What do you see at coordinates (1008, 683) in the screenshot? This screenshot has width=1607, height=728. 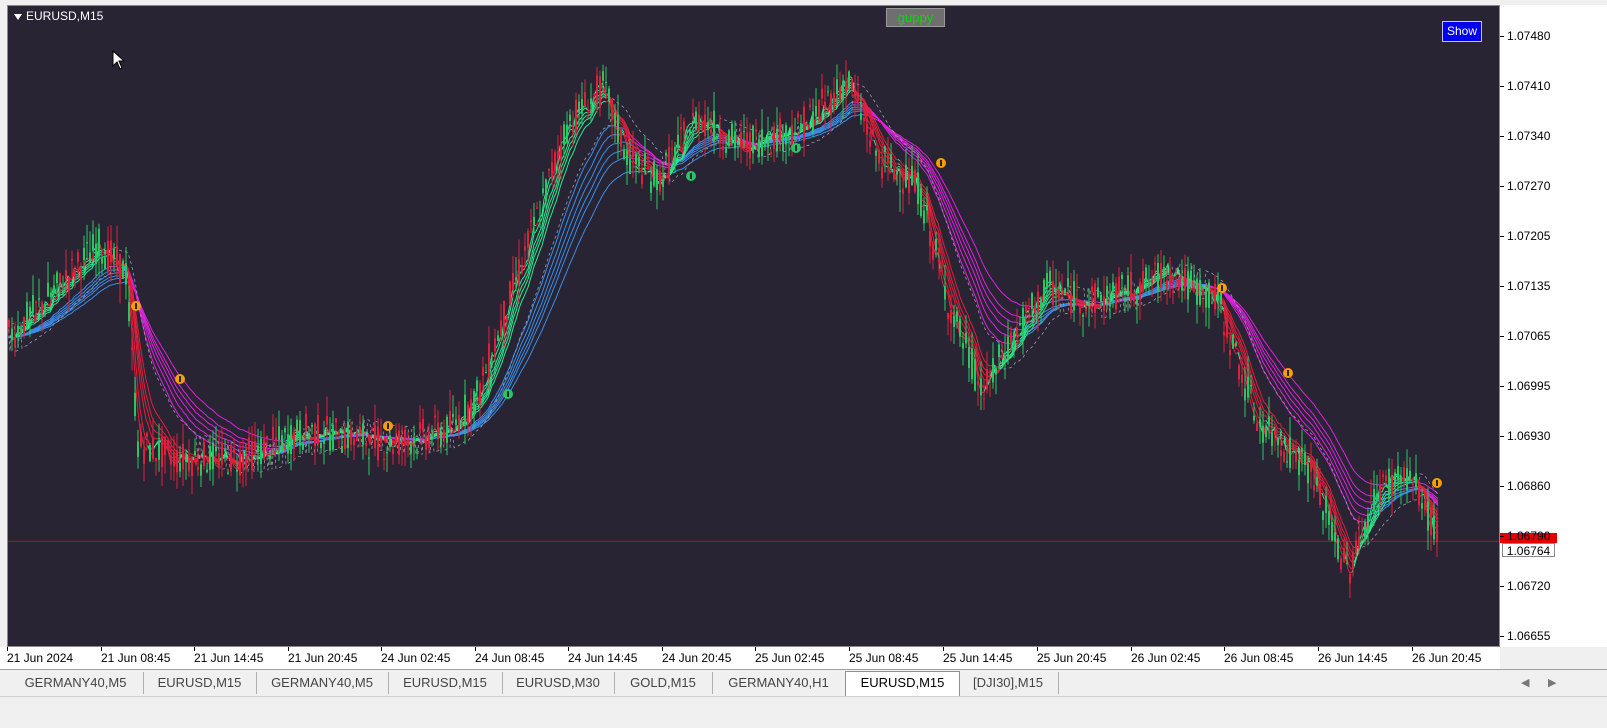 I see `tab-chart: [DJI30],M15` at bounding box center [1008, 683].